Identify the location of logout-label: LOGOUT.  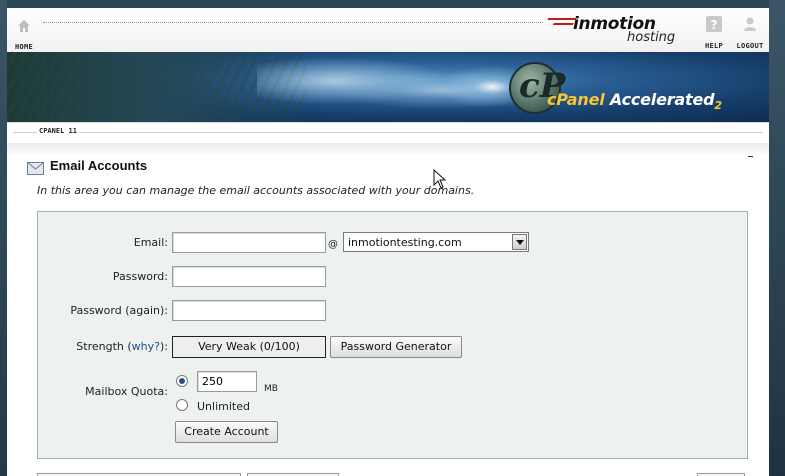
(750, 46).